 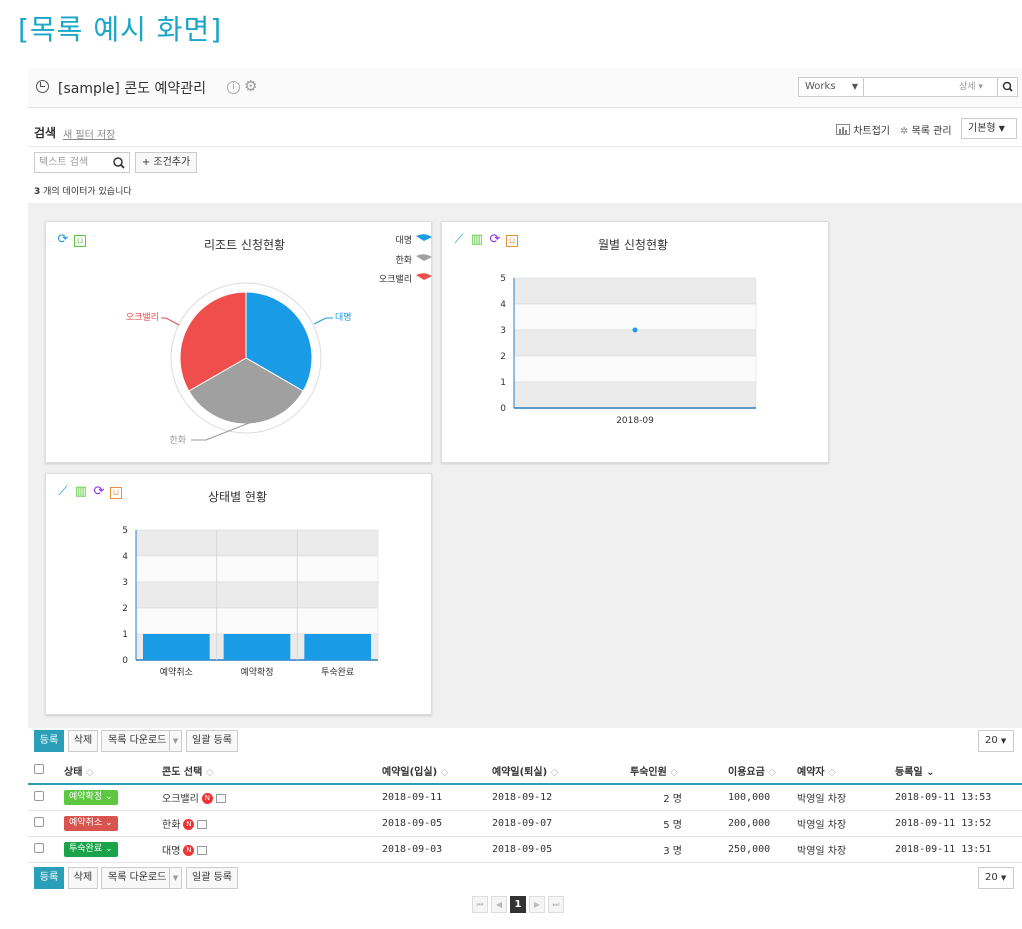 I want to click on status-bar-chart: 0 1 2 3 4 5 예약취소 예약확정 투숙완료, so click(x=250, y=602).